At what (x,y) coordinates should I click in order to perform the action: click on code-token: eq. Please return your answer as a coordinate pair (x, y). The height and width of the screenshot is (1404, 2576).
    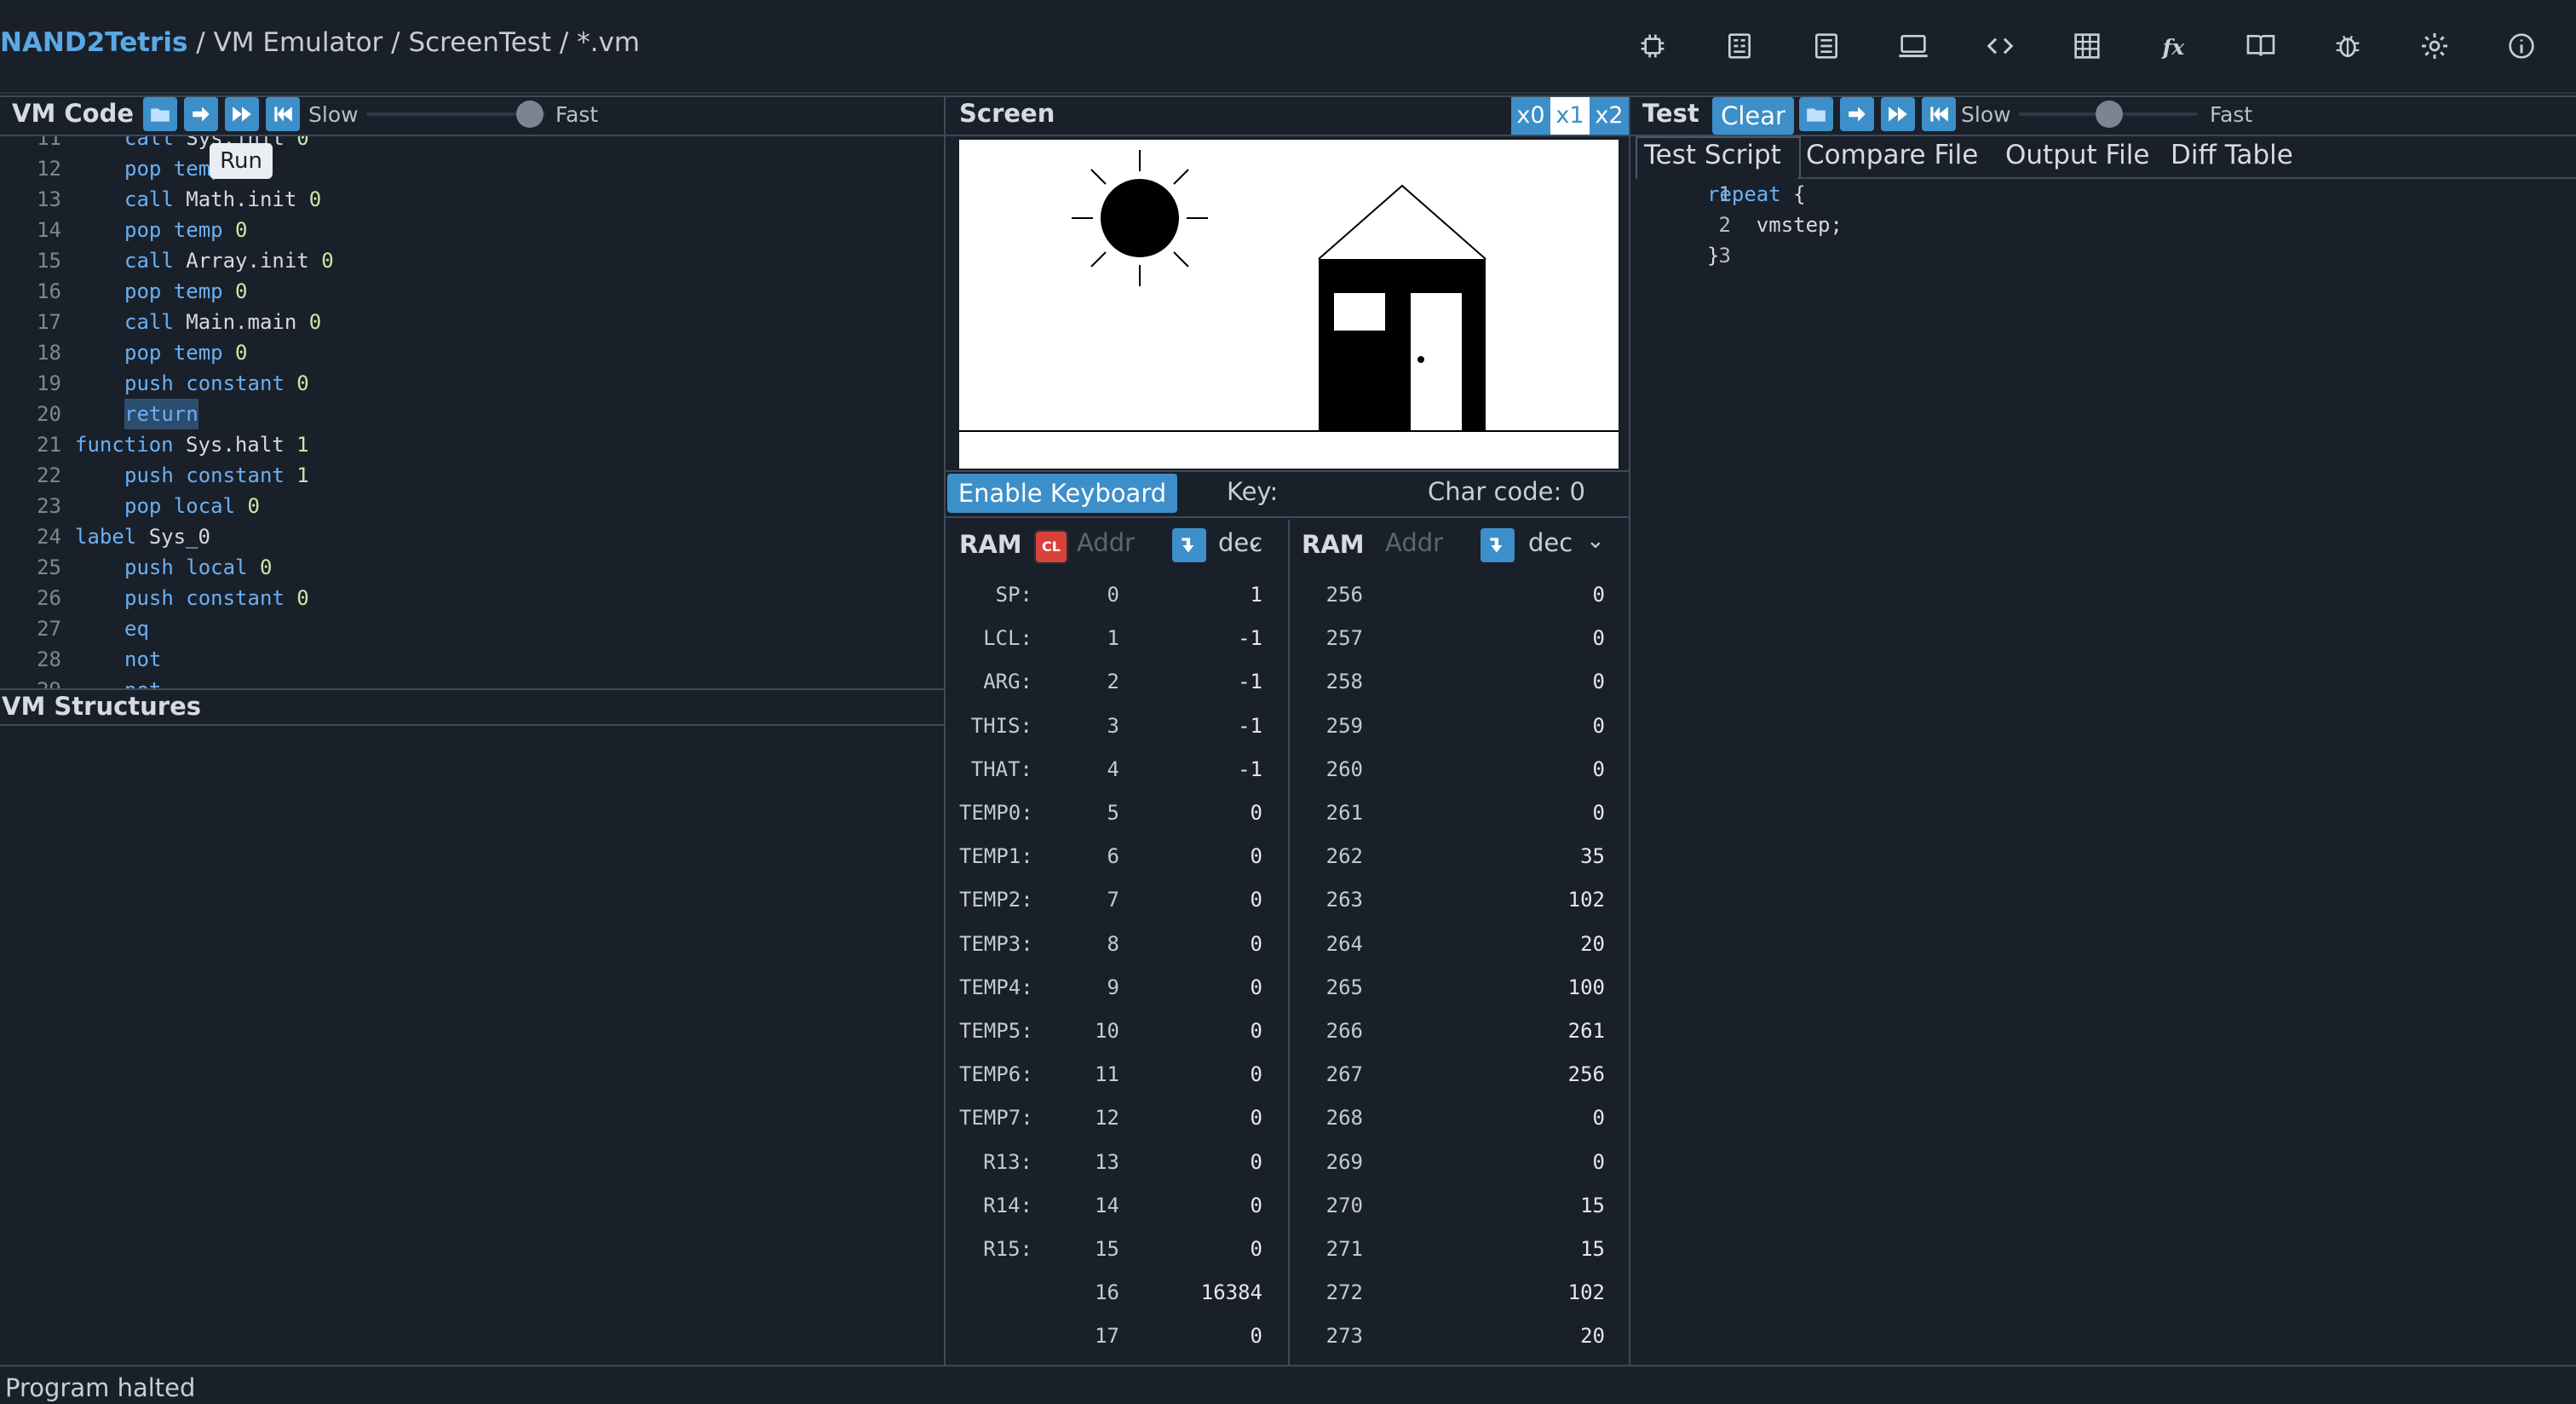
    Looking at the image, I should click on (136, 629).